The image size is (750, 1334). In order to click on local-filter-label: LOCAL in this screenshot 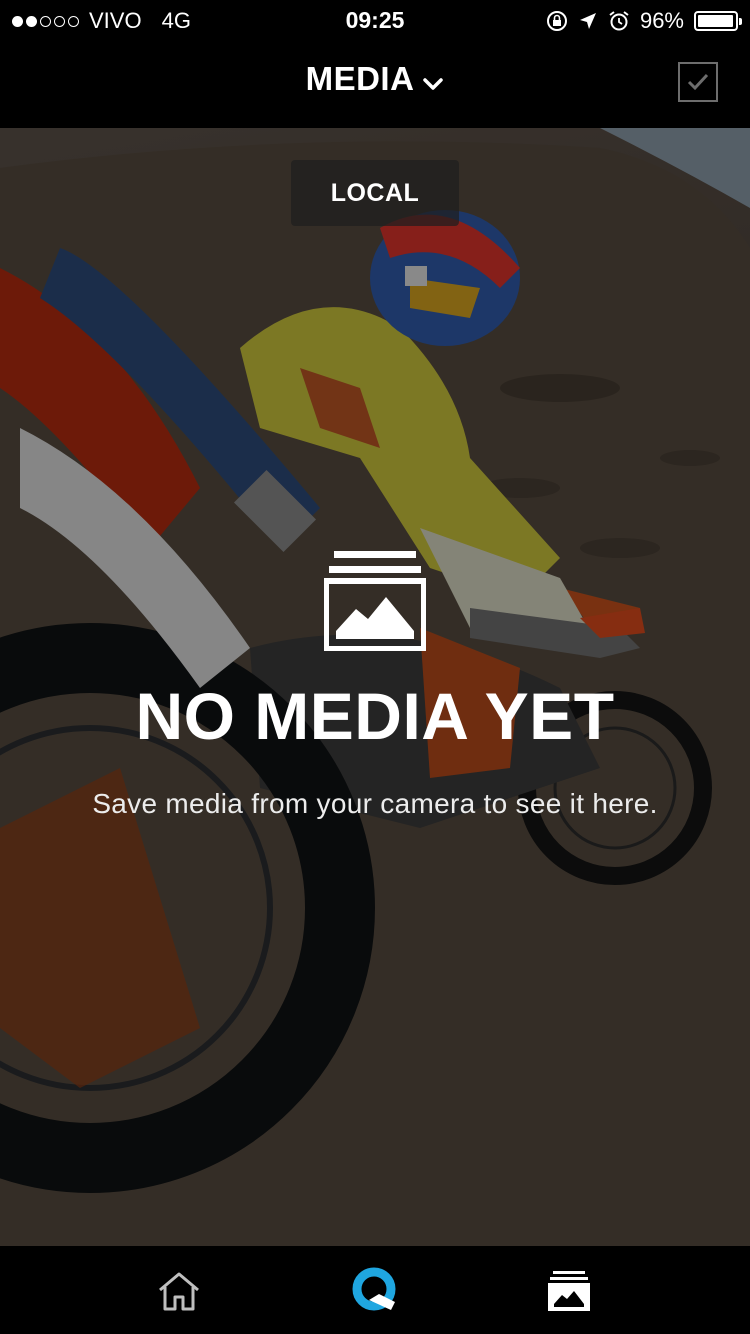, I will do `click(375, 192)`.